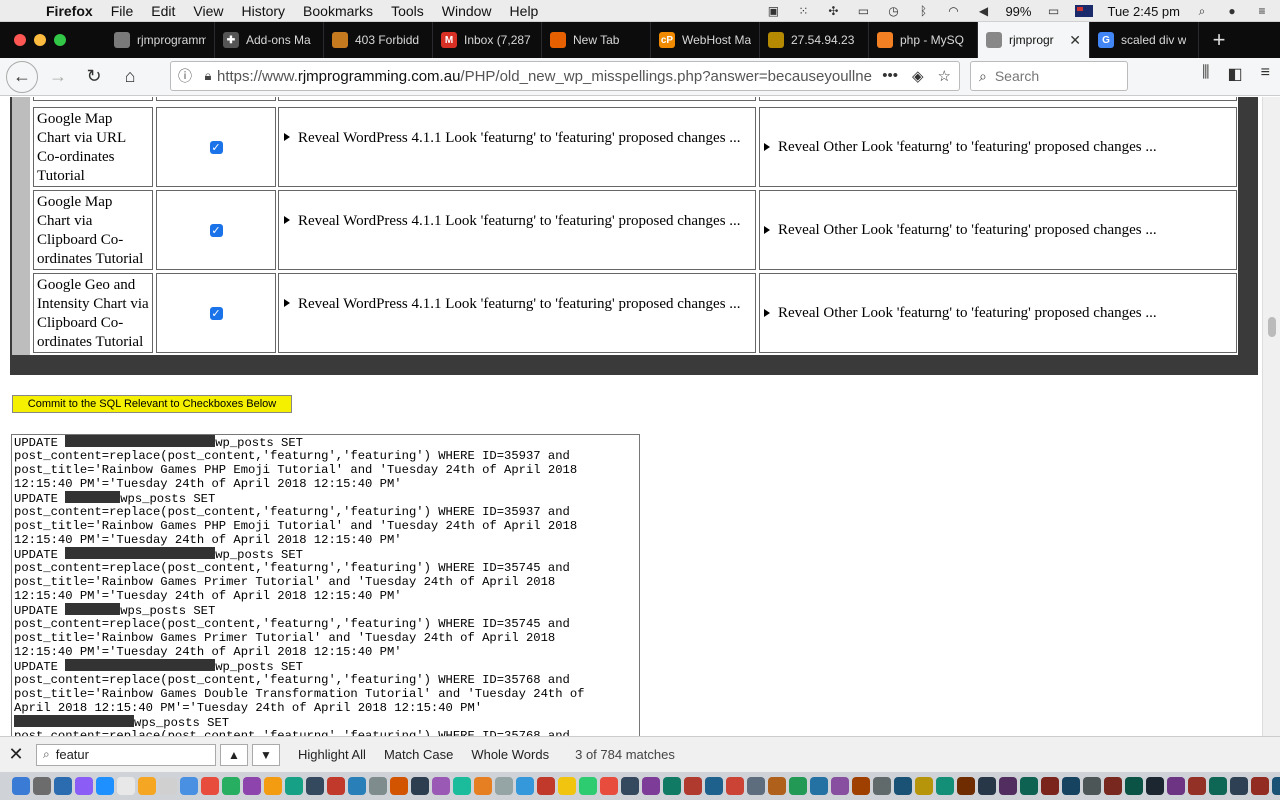 The image size is (1280, 800). I want to click on status-app-icon: ▣, so click(773, 11).